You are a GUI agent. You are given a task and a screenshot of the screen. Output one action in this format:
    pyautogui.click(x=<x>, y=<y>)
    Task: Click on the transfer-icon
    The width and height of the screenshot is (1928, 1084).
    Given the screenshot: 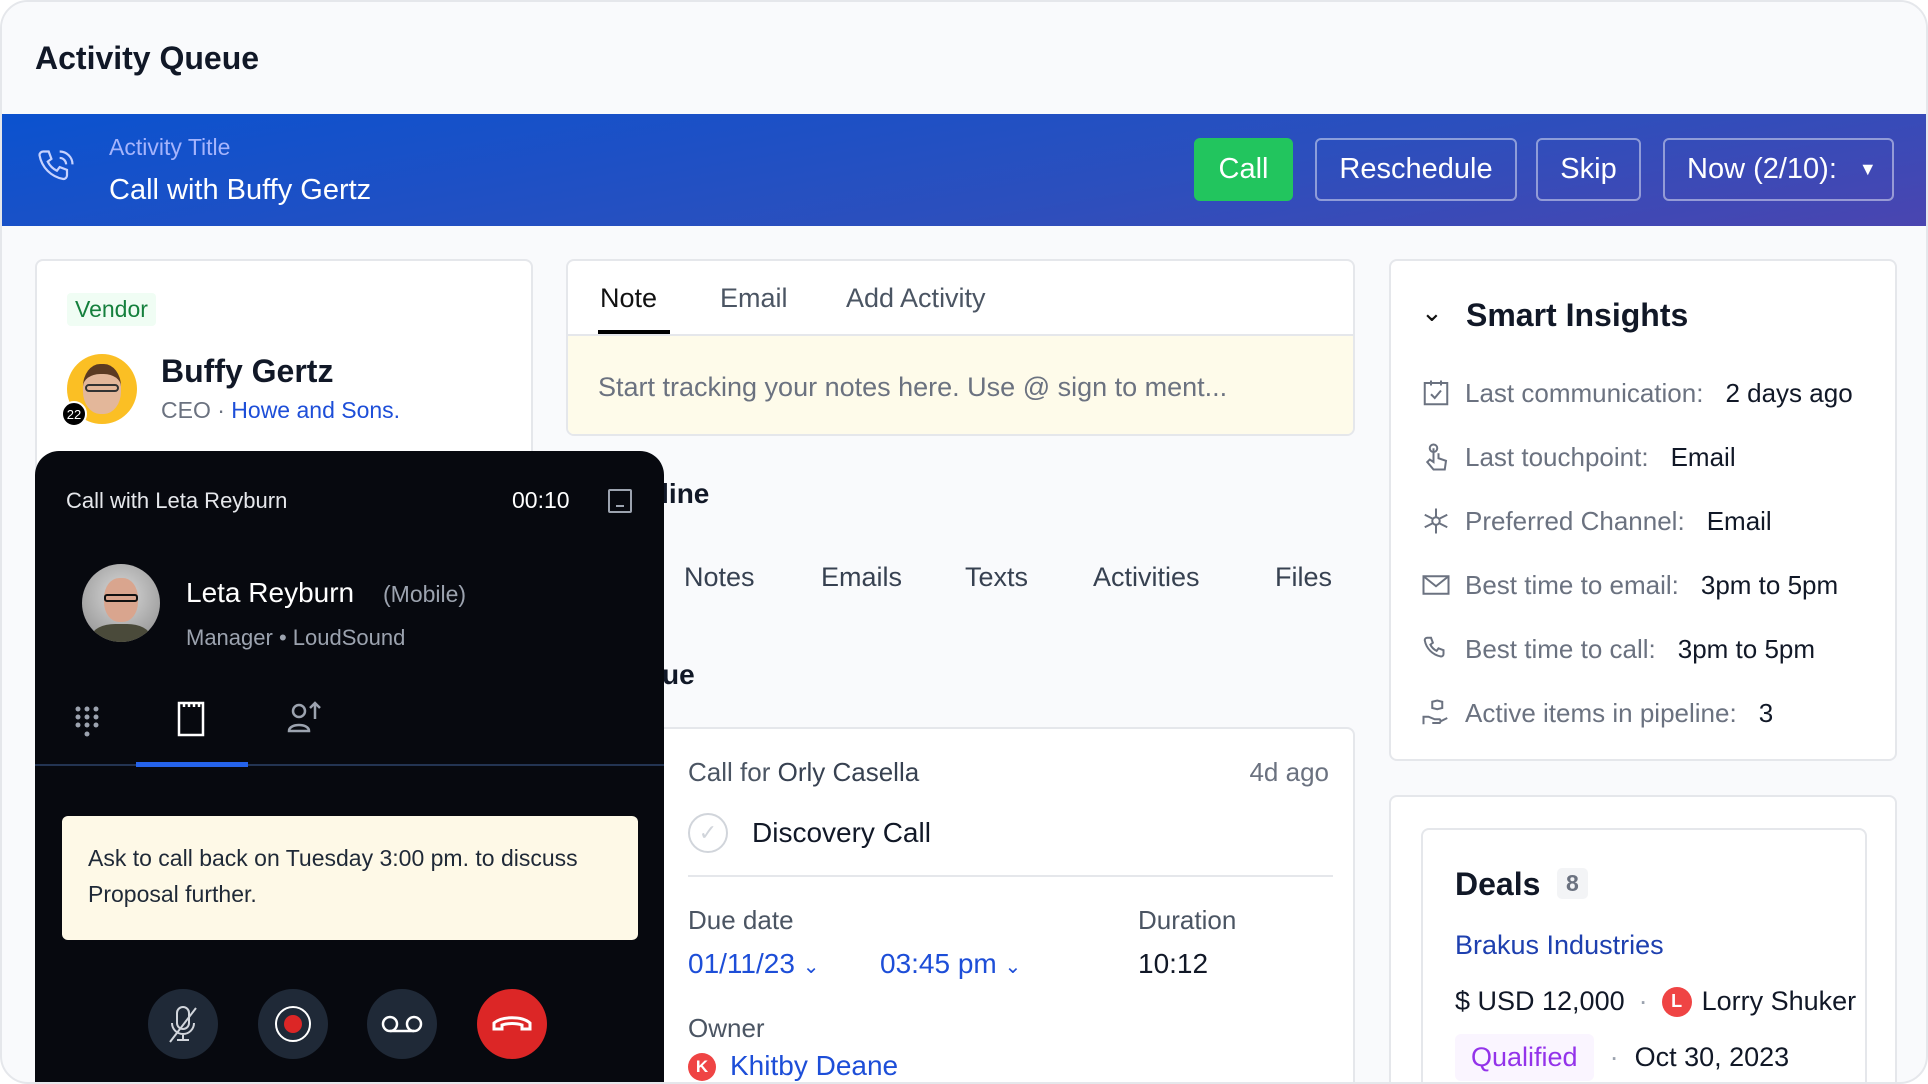 What is the action you would take?
    pyautogui.click(x=304, y=717)
    